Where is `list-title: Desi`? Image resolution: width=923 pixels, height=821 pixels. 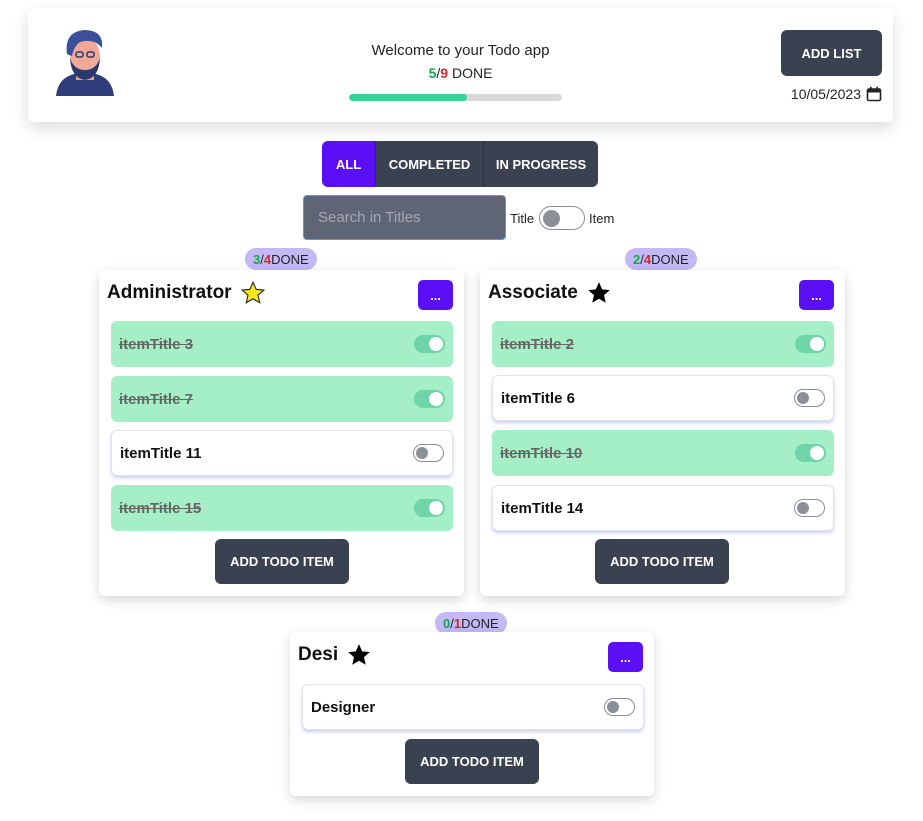
list-title: Desi is located at coordinates (335, 655).